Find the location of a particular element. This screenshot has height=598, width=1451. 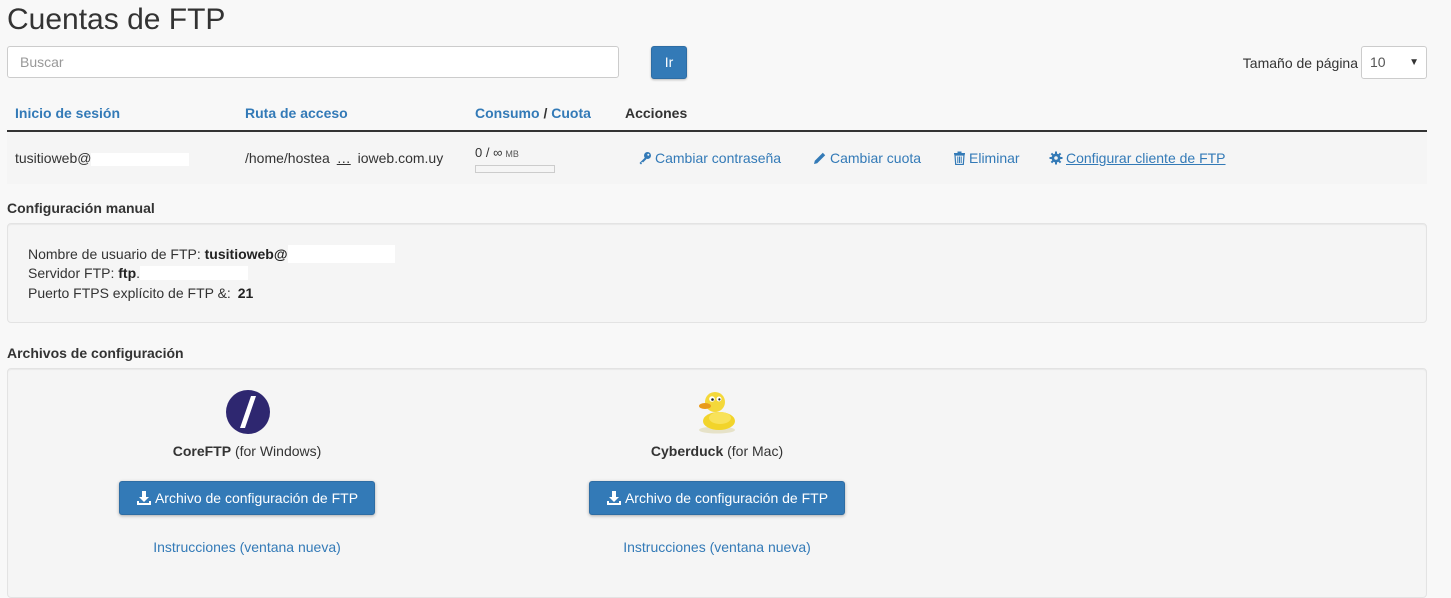

change-password-label: Cambiar contraseña is located at coordinates (718, 158).